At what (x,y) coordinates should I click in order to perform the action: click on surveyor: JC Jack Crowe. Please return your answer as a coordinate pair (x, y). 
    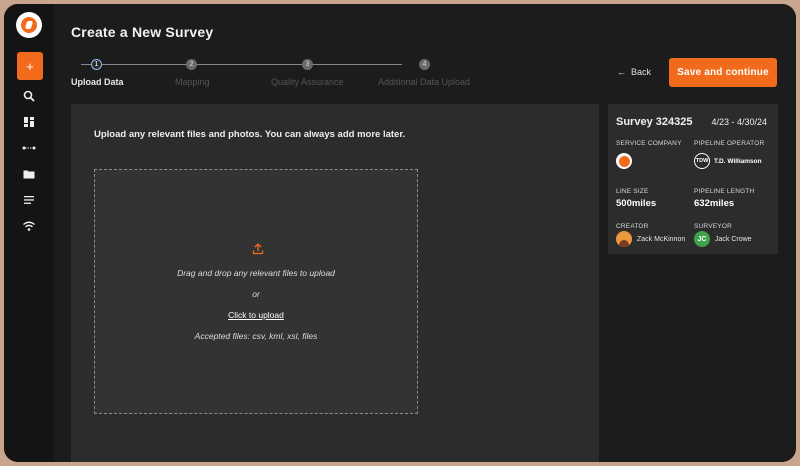
    Looking at the image, I should click on (723, 239).